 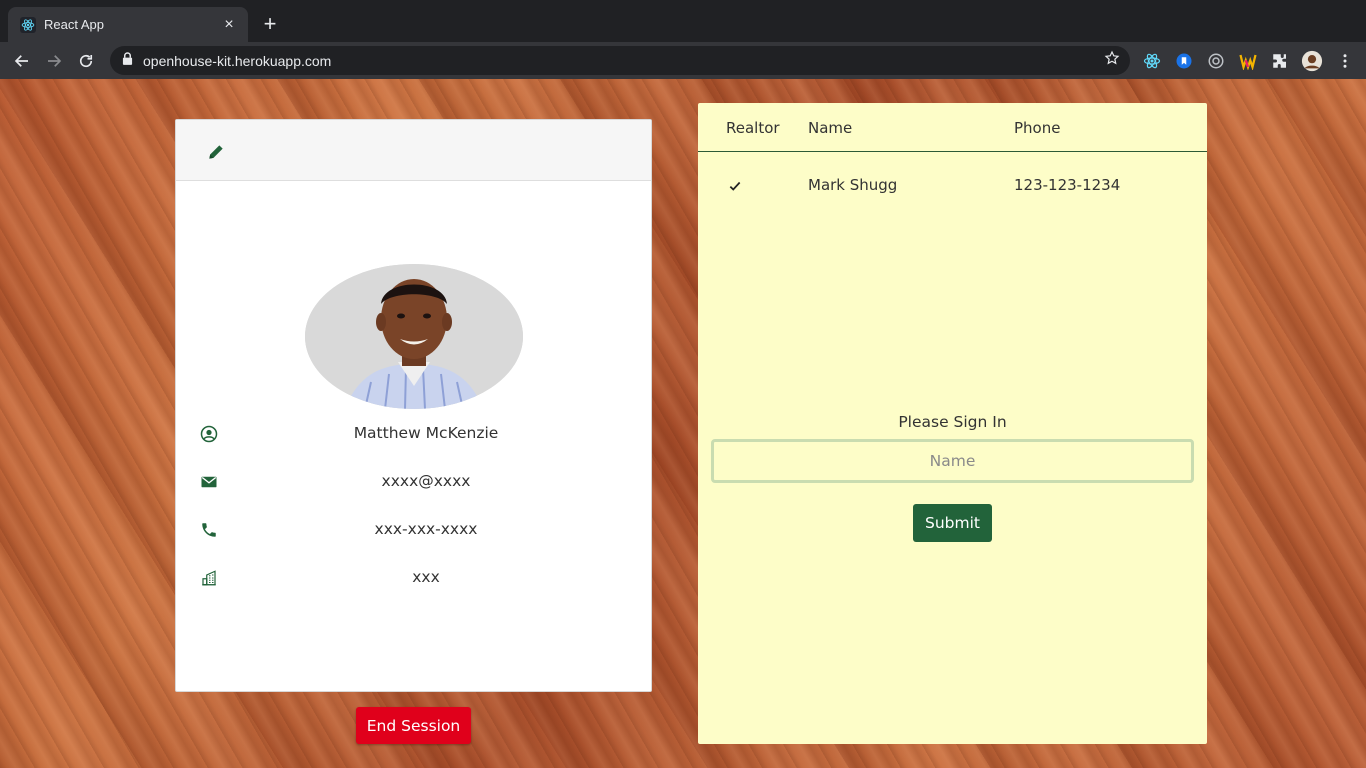 What do you see at coordinates (413, 150) in the screenshot?
I see `card-header` at bounding box center [413, 150].